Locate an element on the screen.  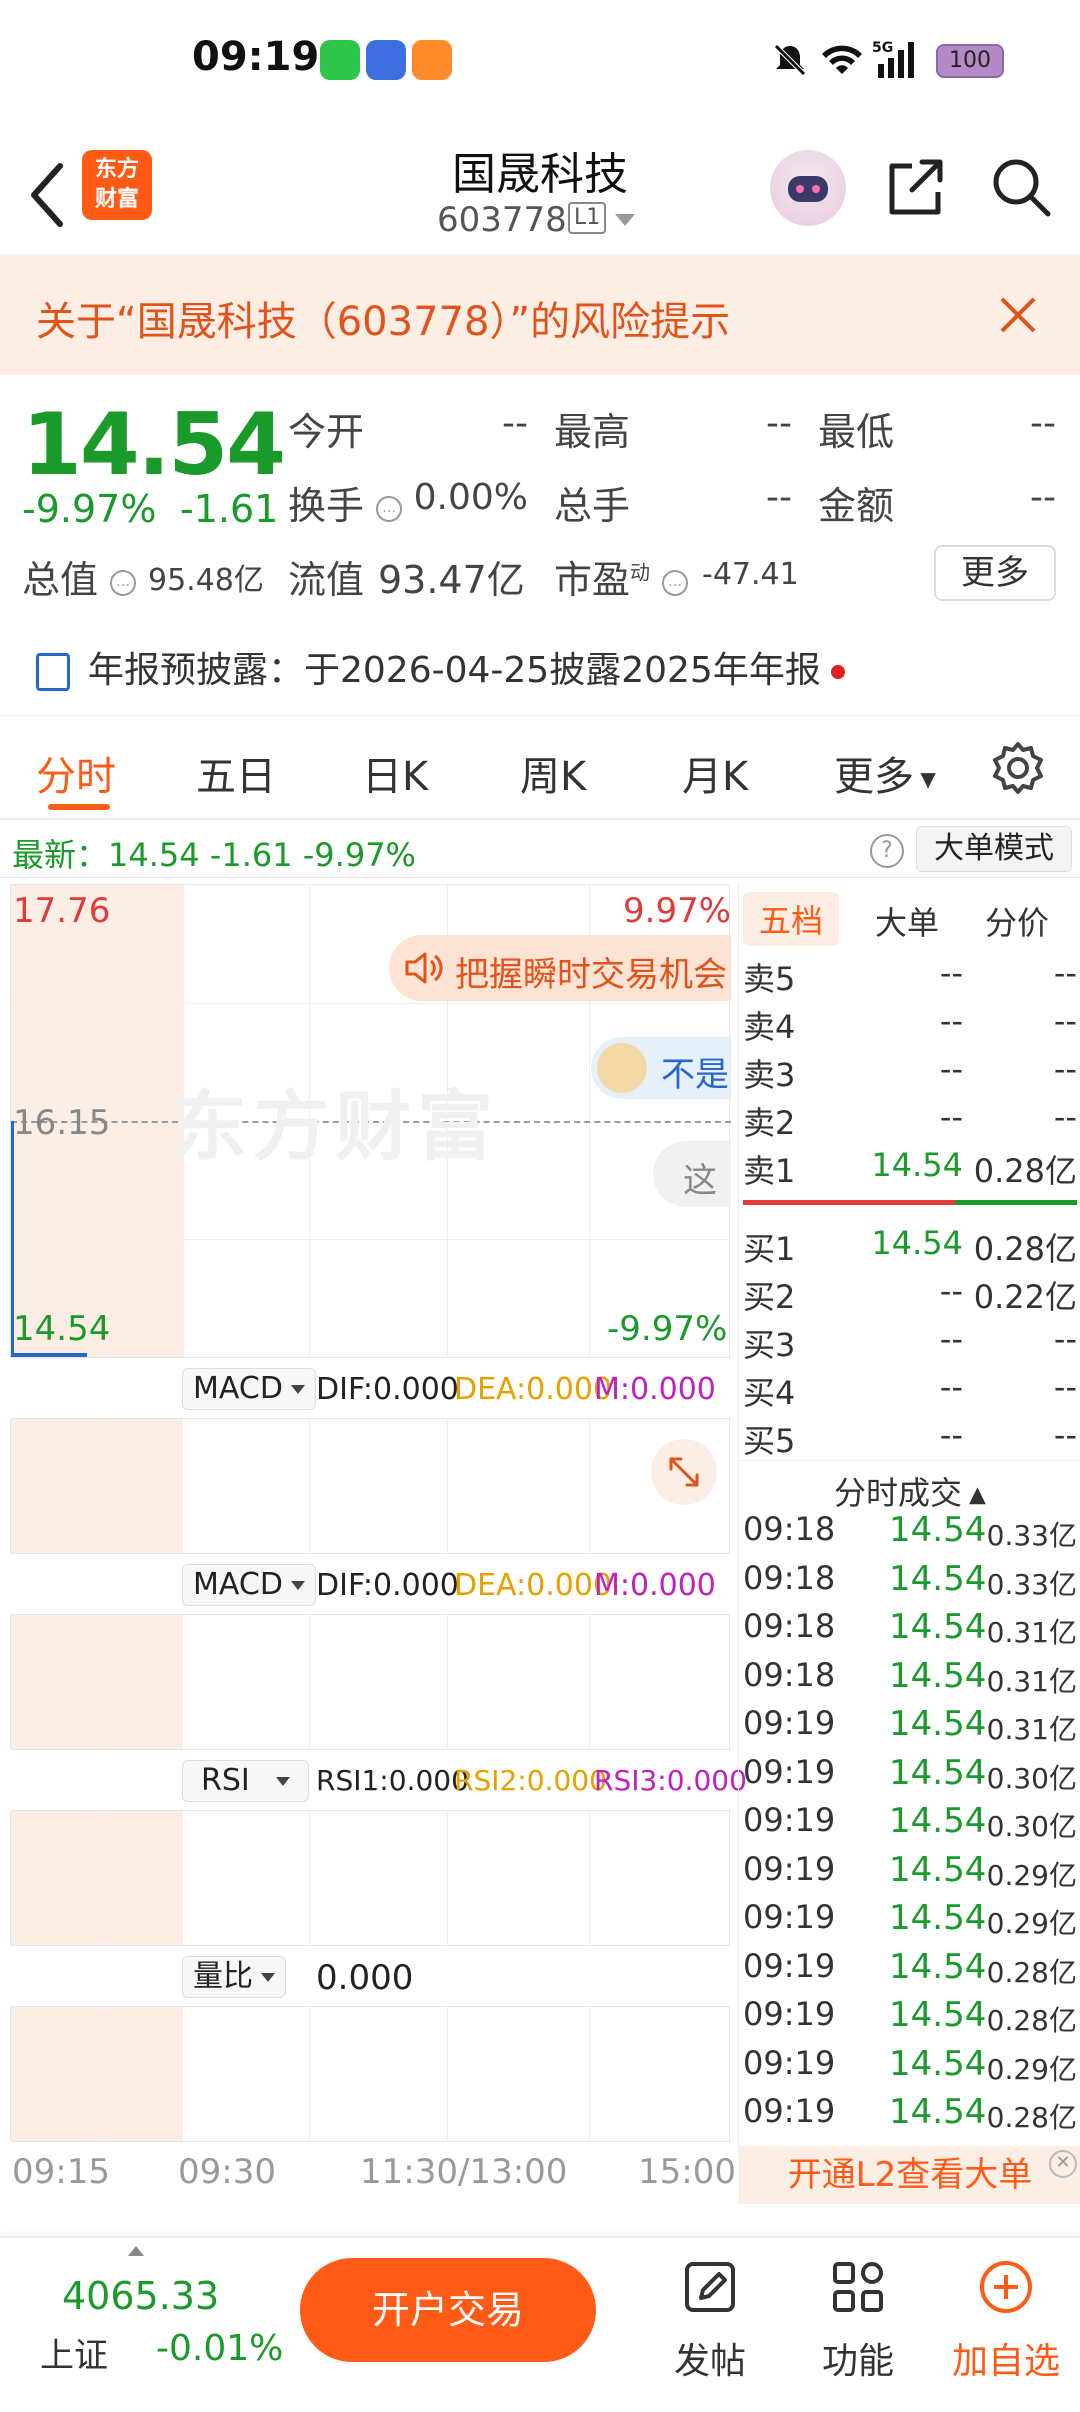
open-account-trade-button: 开户交易 is located at coordinates (448, 2310).